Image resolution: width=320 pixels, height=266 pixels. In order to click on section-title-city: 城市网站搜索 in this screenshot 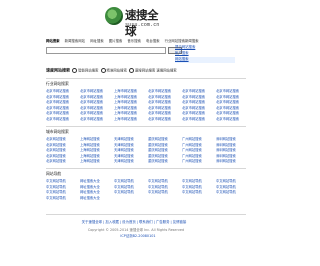, I will do `click(57, 131)`.